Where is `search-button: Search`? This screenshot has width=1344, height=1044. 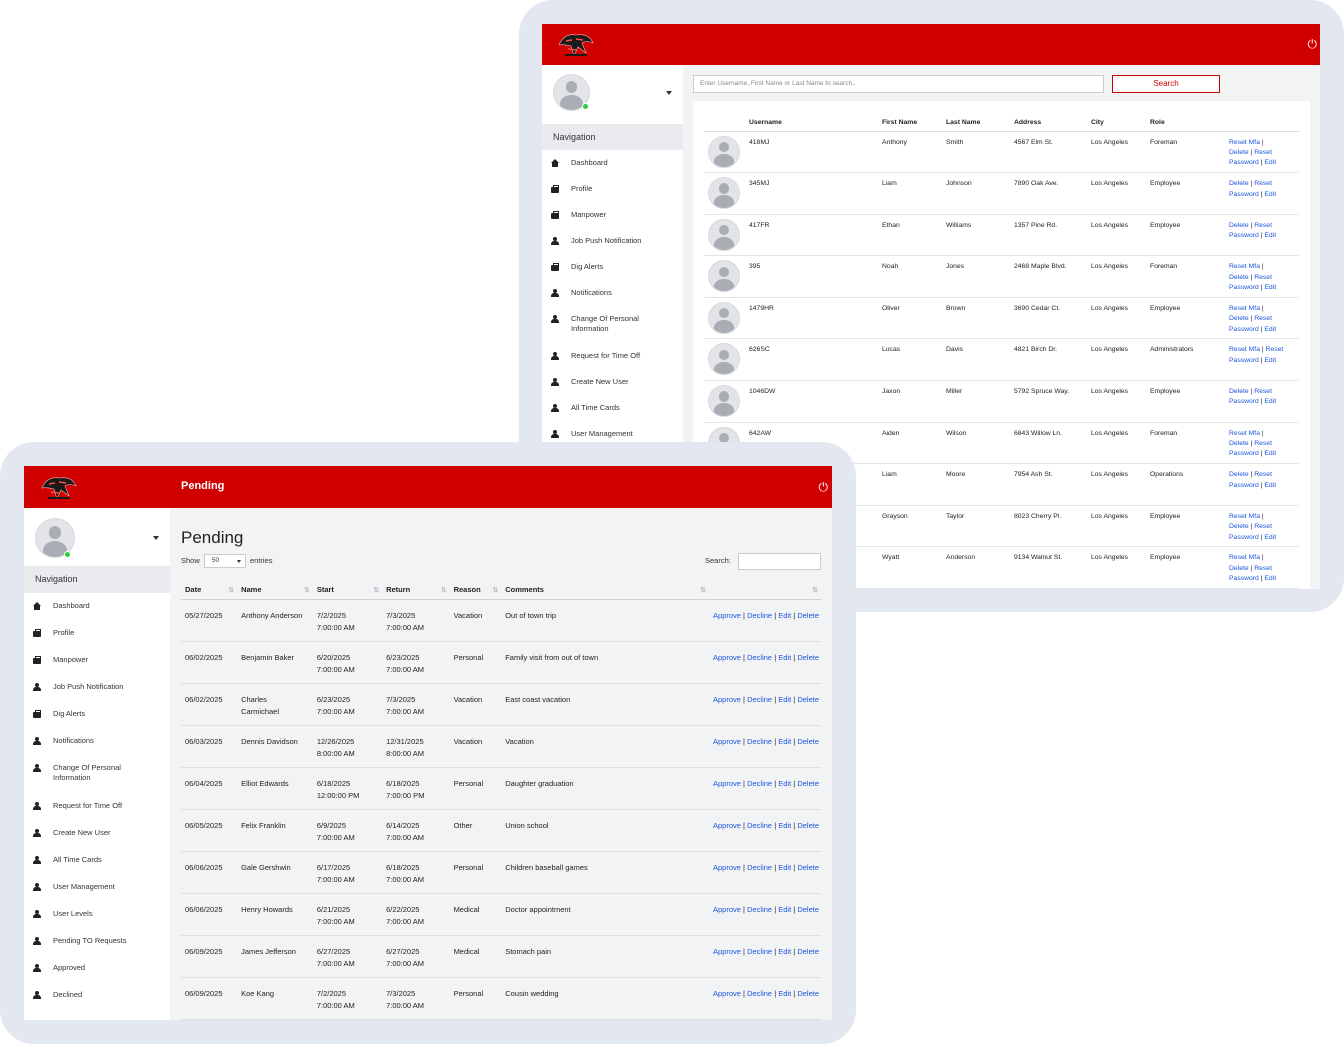
search-button: Search is located at coordinates (1166, 84).